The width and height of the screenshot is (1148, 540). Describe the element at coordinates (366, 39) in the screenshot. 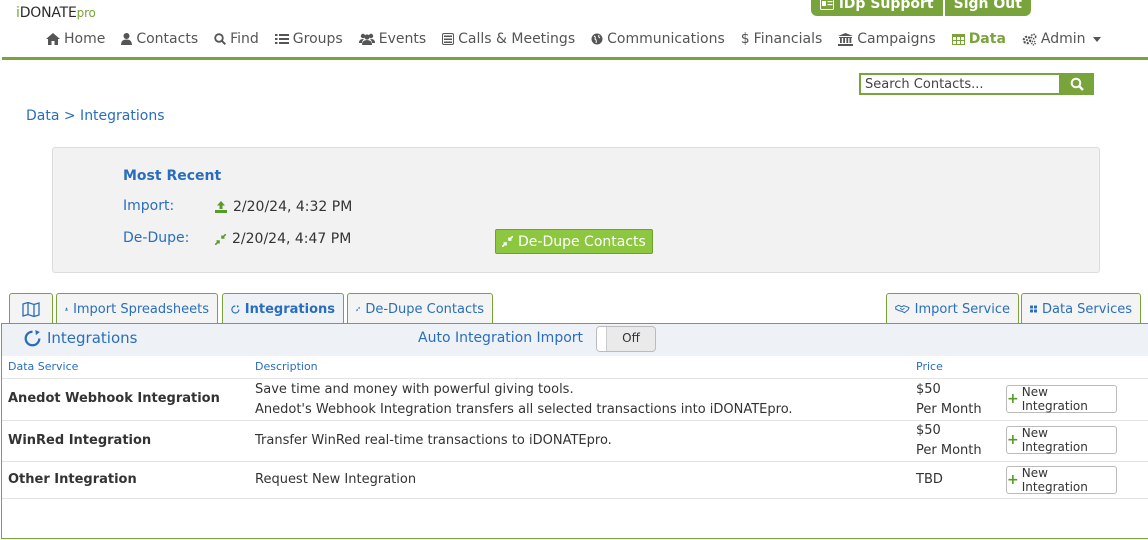

I see `users-icon` at that location.